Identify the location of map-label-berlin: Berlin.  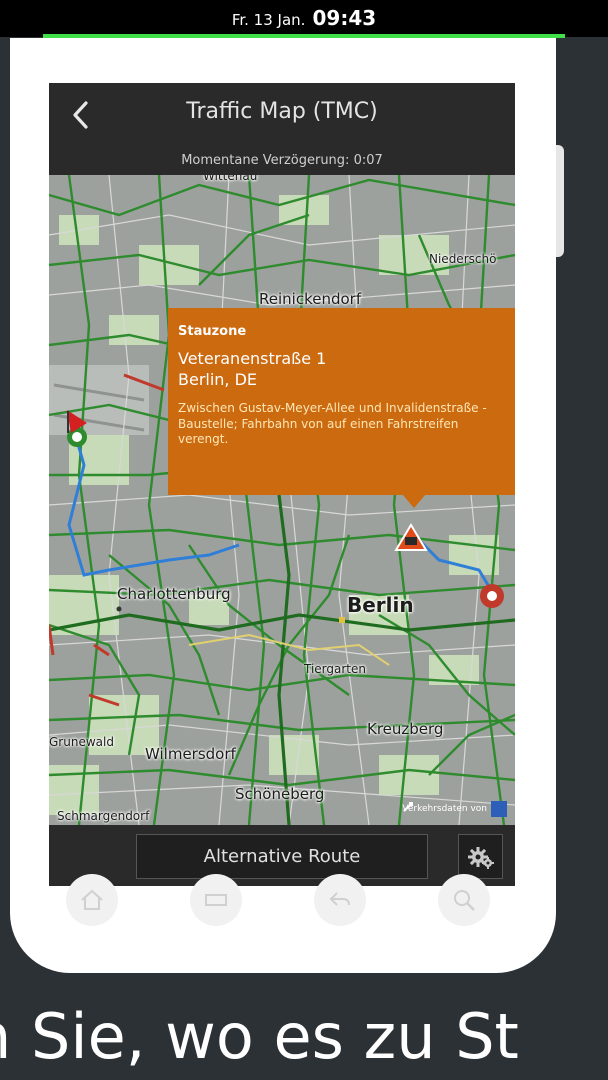
(380, 605).